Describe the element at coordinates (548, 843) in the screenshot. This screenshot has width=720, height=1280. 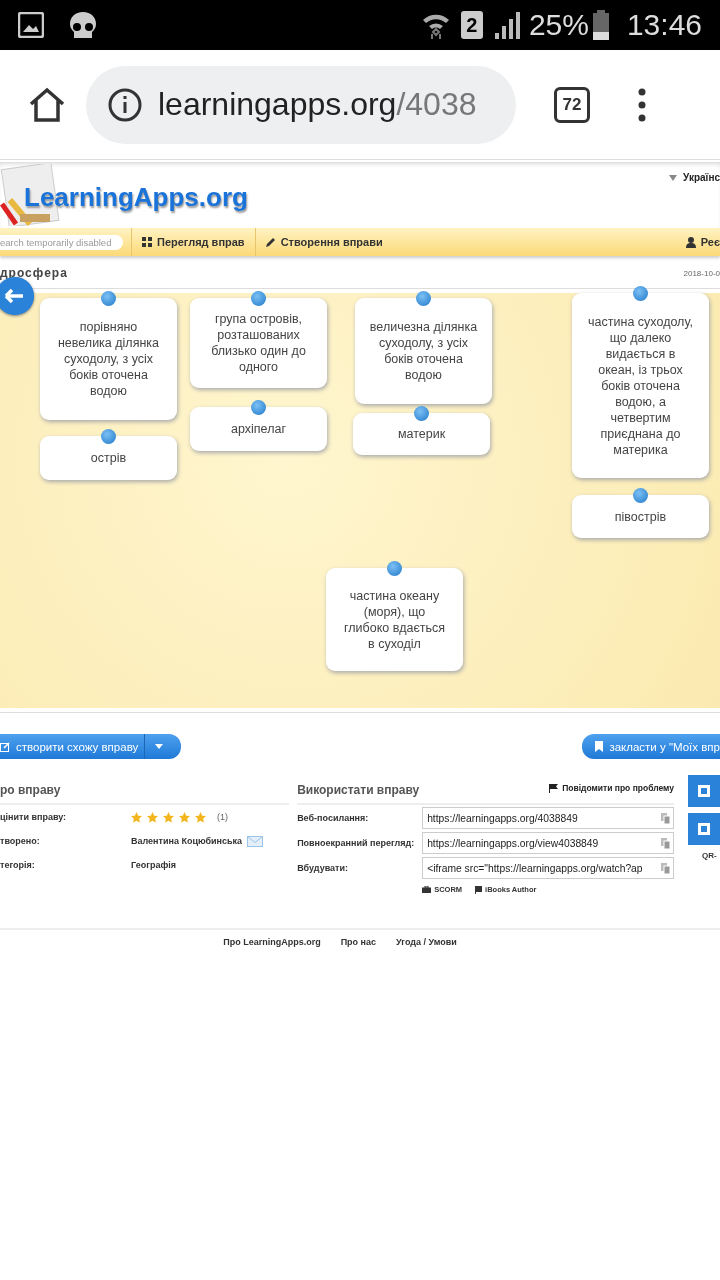
I see `link-field: https://learningapps.org/view4038849` at that location.